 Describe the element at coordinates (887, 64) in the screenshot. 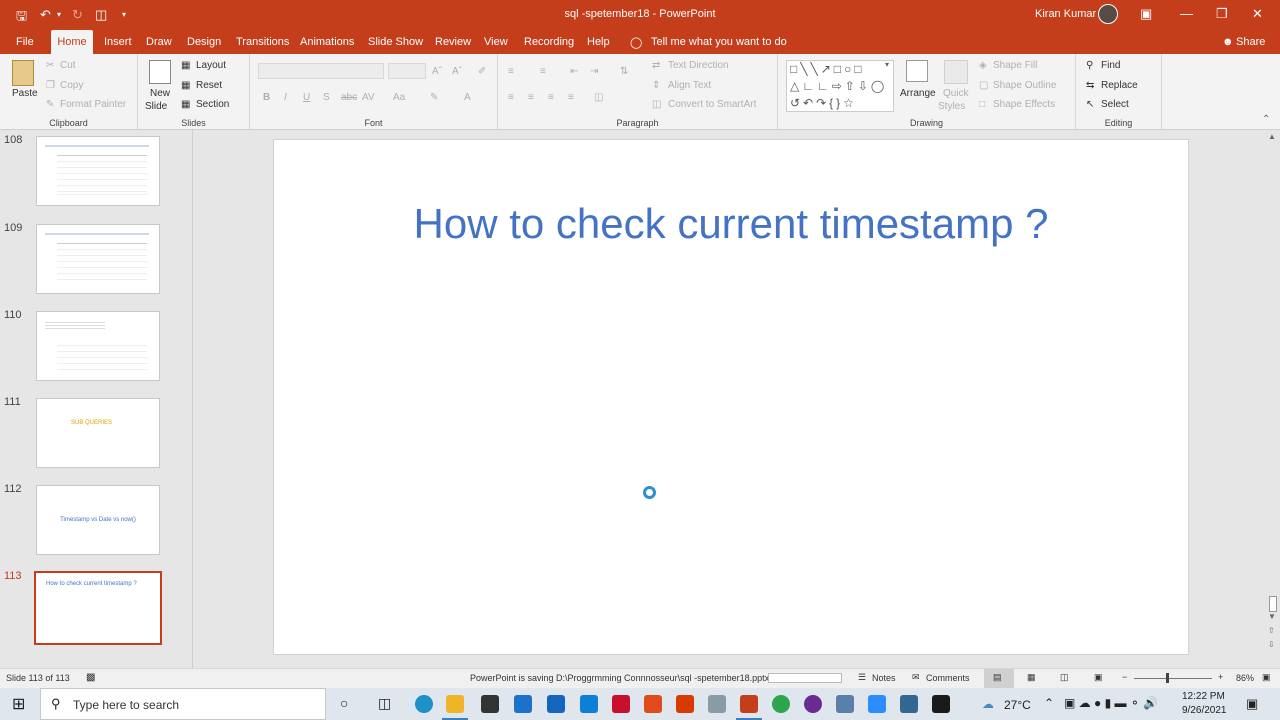

I see `shapes-more-icon: ▾` at that location.